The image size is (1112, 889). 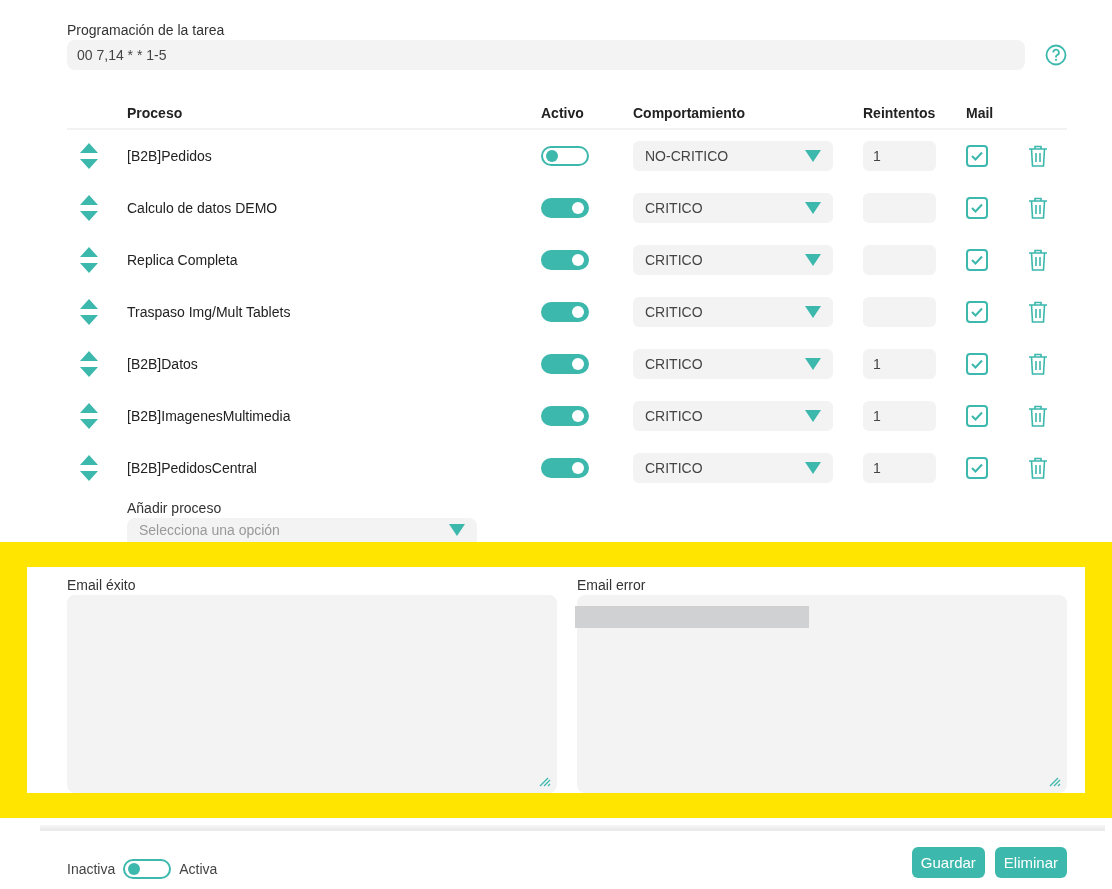 I want to click on process-name: [B2B]Datos, so click(x=163, y=364).